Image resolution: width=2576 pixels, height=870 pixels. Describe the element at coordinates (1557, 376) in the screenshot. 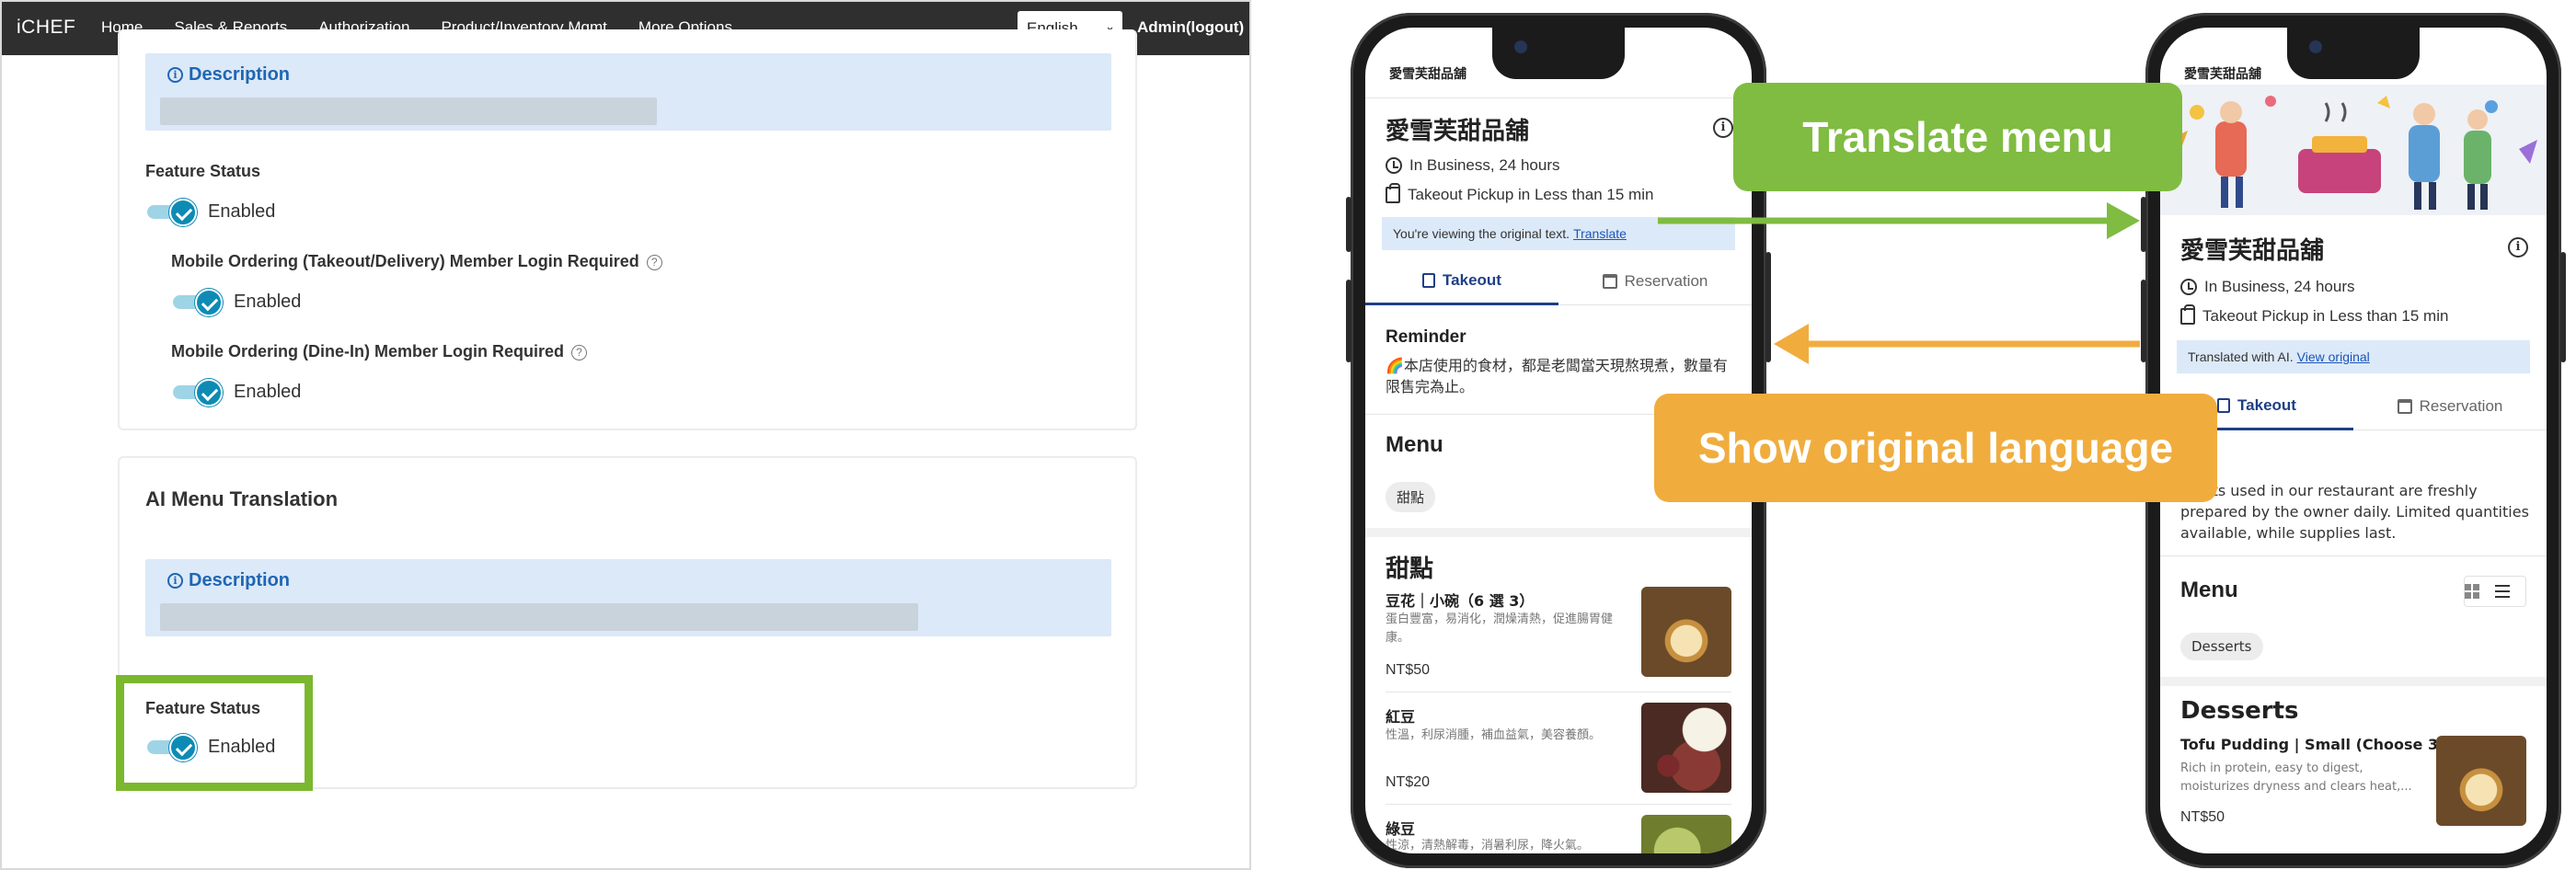

I see `reminder-text: 🌈本店使用的食材，都是老闆當天現熬現煮，數量有限售完為止。` at that location.